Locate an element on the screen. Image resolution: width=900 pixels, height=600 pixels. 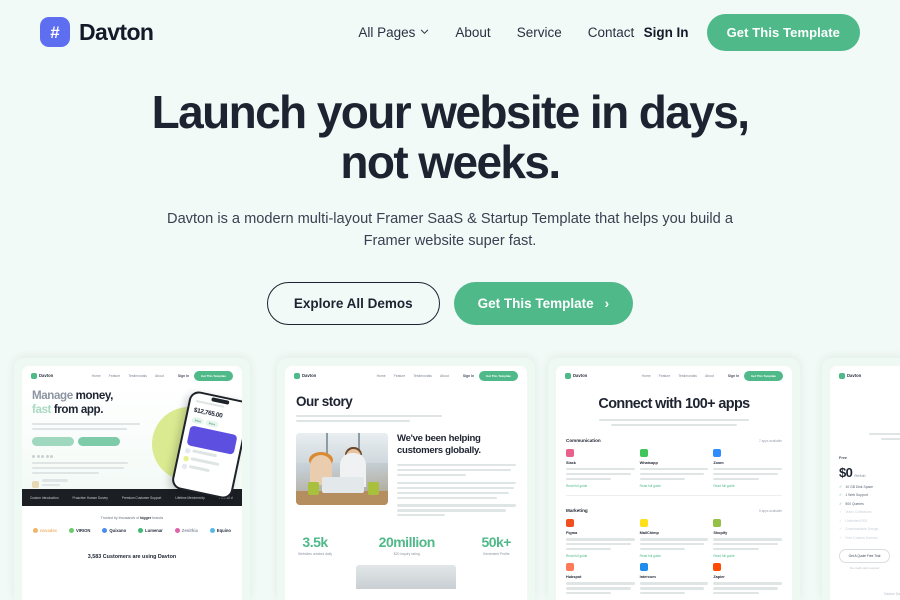
brand-logo-label: Quixano is located at coordinates (118, 530).